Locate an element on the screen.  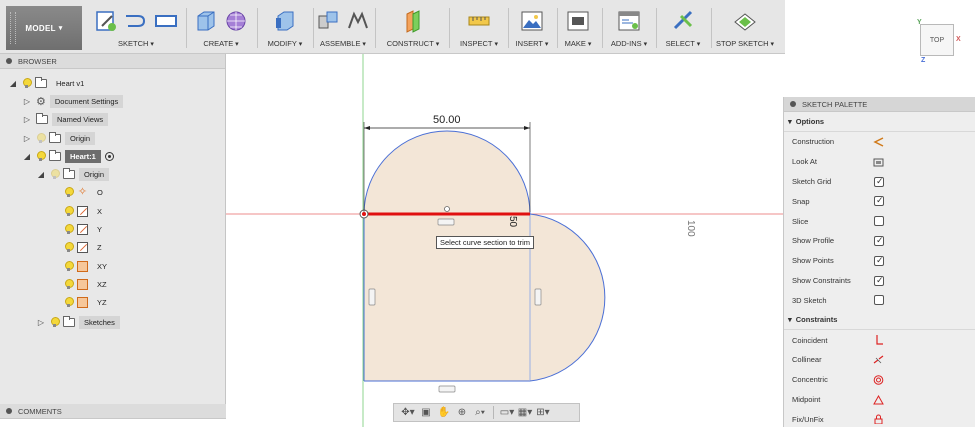
constraints-section-header: ▾ Constraints is located at coordinates (879, 320).